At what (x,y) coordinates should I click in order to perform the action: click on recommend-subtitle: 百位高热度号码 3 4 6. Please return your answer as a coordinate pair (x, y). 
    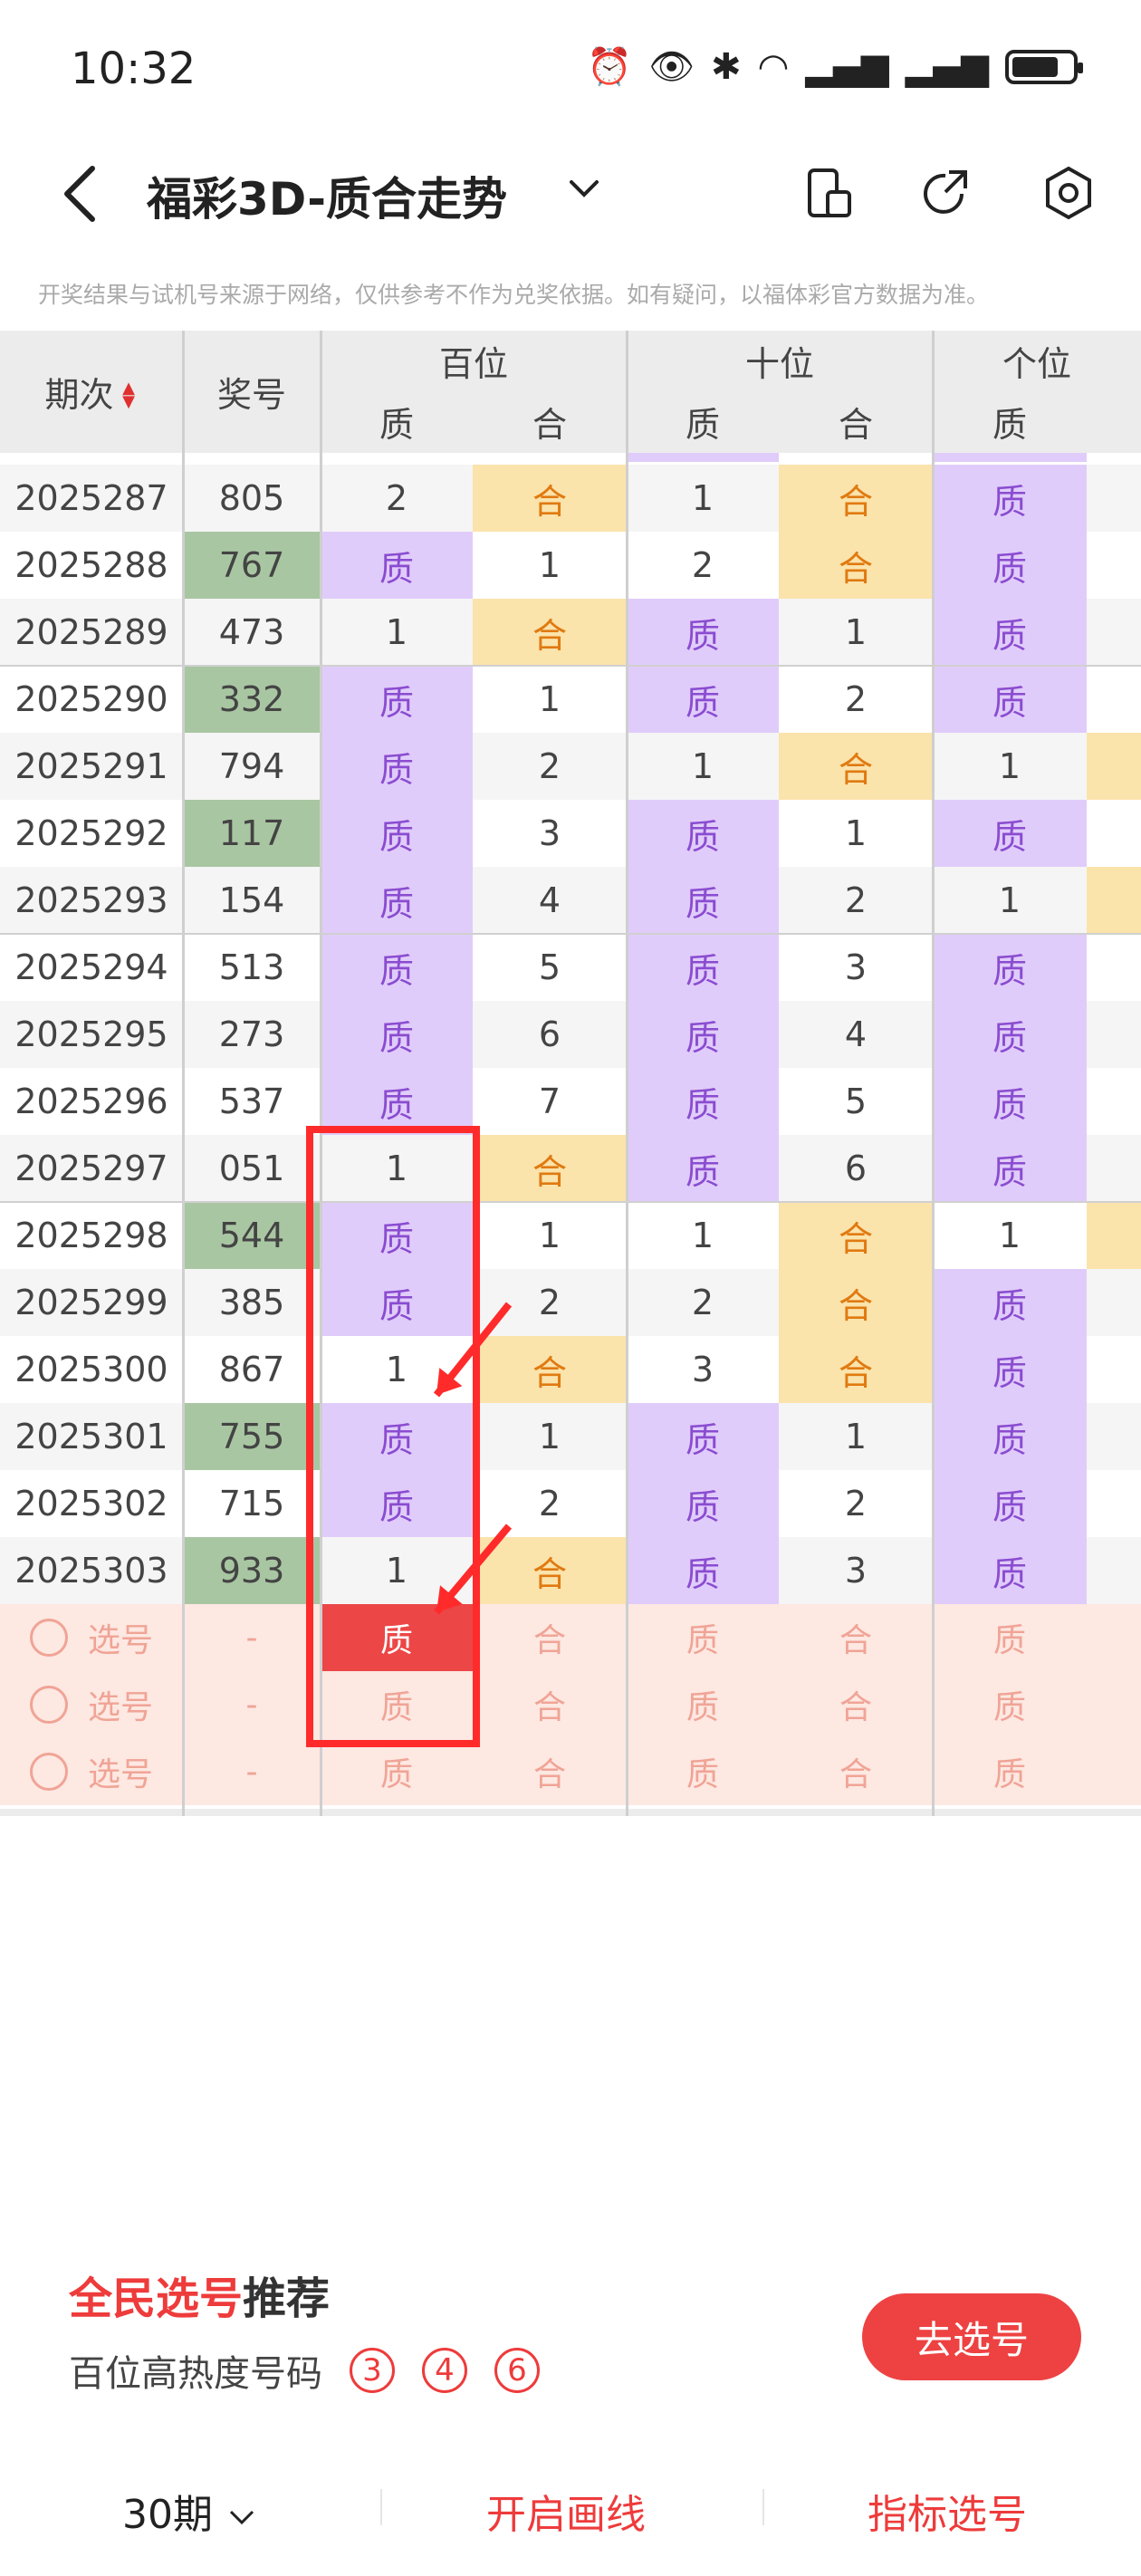
    Looking at the image, I should click on (304, 2370).